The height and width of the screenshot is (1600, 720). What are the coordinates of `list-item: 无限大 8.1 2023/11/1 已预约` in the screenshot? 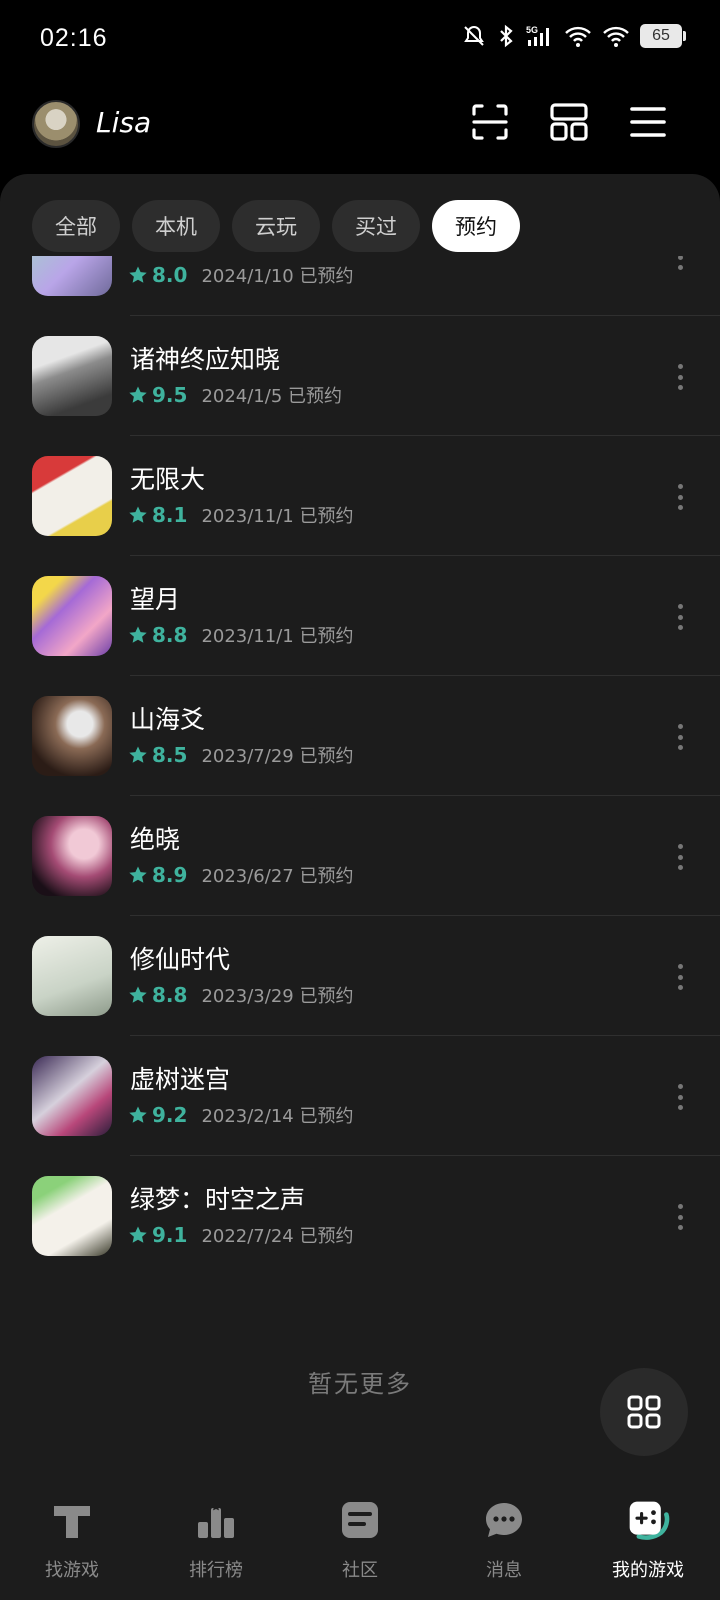 It's located at (360, 496).